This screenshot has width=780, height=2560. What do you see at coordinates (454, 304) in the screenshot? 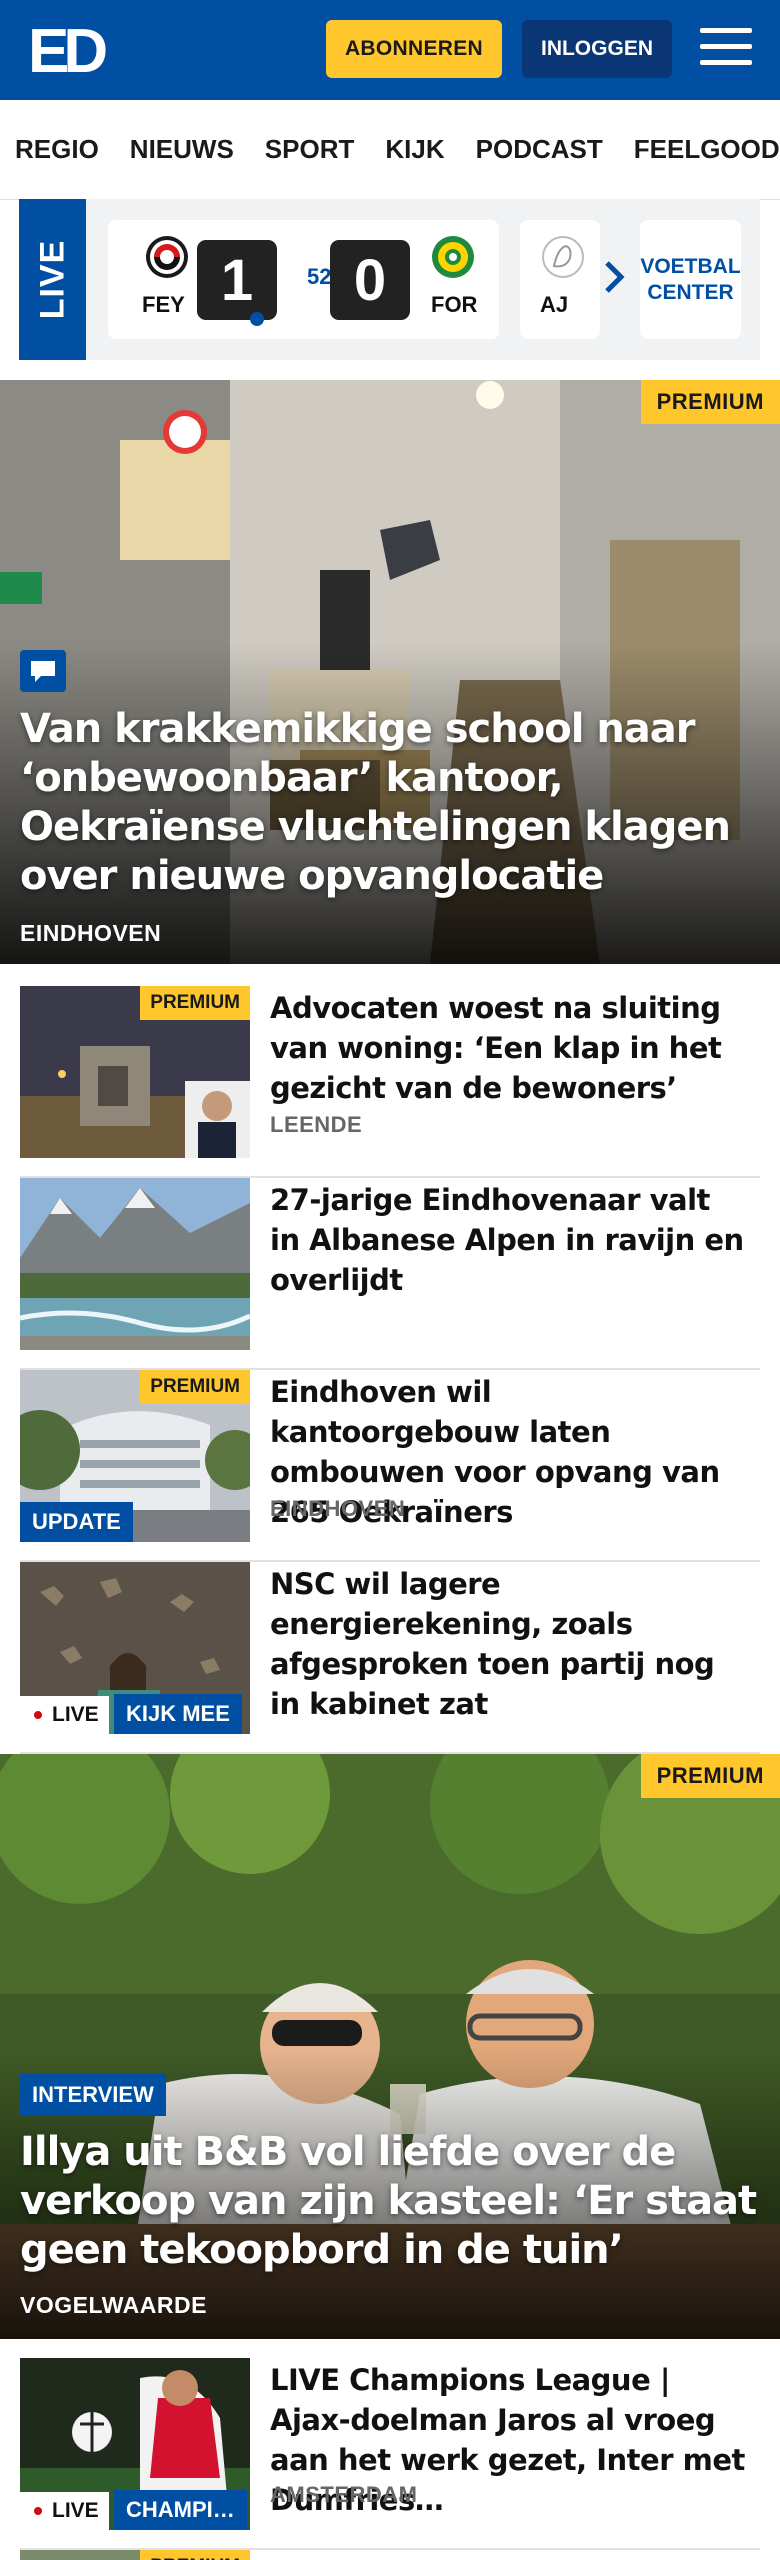
I see `away-team-code: FOR` at bounding box center [454, 304].